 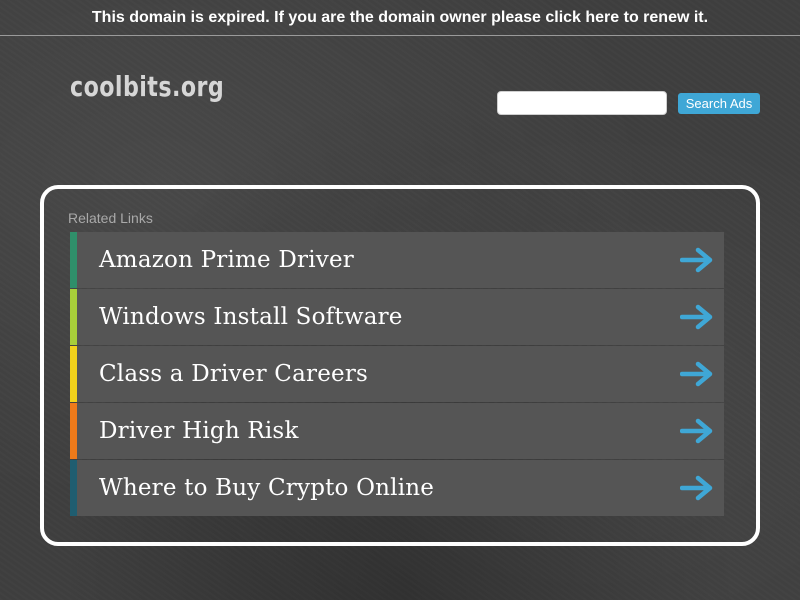 What do you see at coordinates (199, 431) in the screenshot?
I see `related-link-label: Driver High Risk` at bounding box center [199, 431].